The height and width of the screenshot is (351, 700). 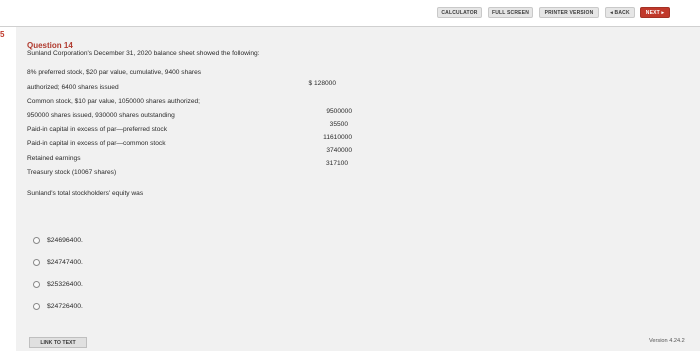 I want to click on balance-amount: $ 128000, so click(x=322, y=83).